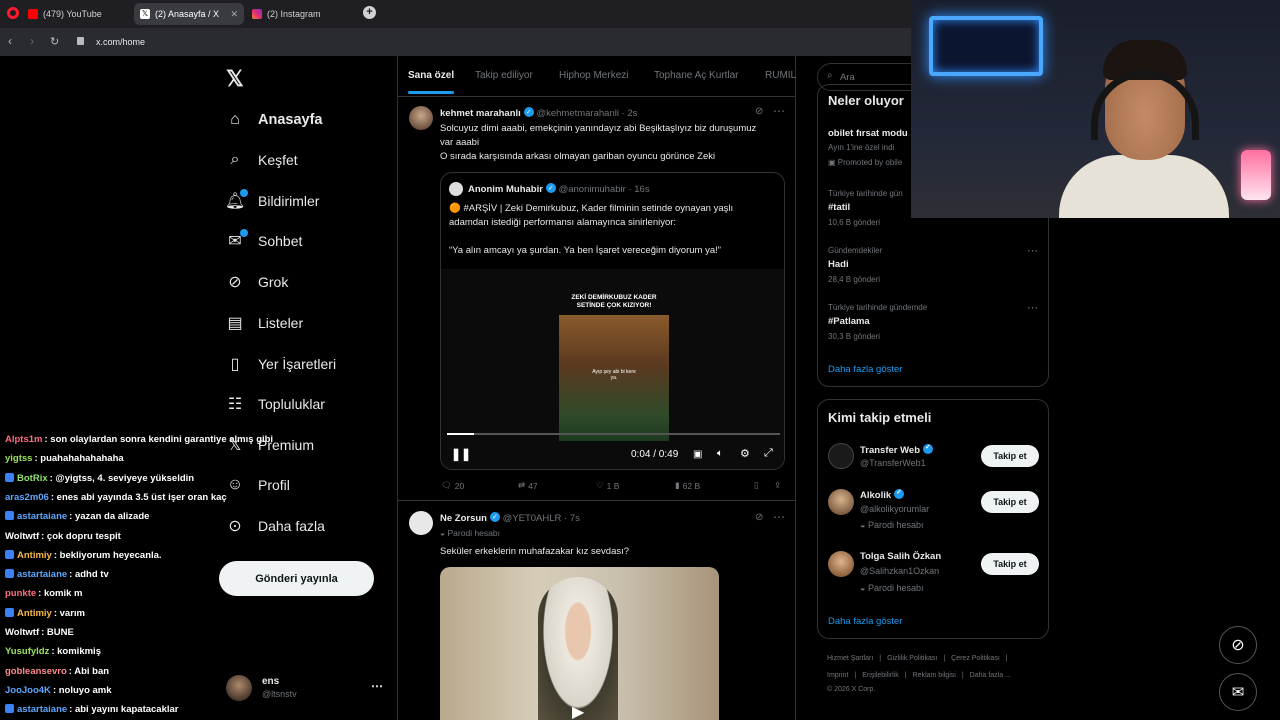 The image size is (1280, 720). I want to click on nav-item-3: ✉ Sohbet, so click(264, 241).